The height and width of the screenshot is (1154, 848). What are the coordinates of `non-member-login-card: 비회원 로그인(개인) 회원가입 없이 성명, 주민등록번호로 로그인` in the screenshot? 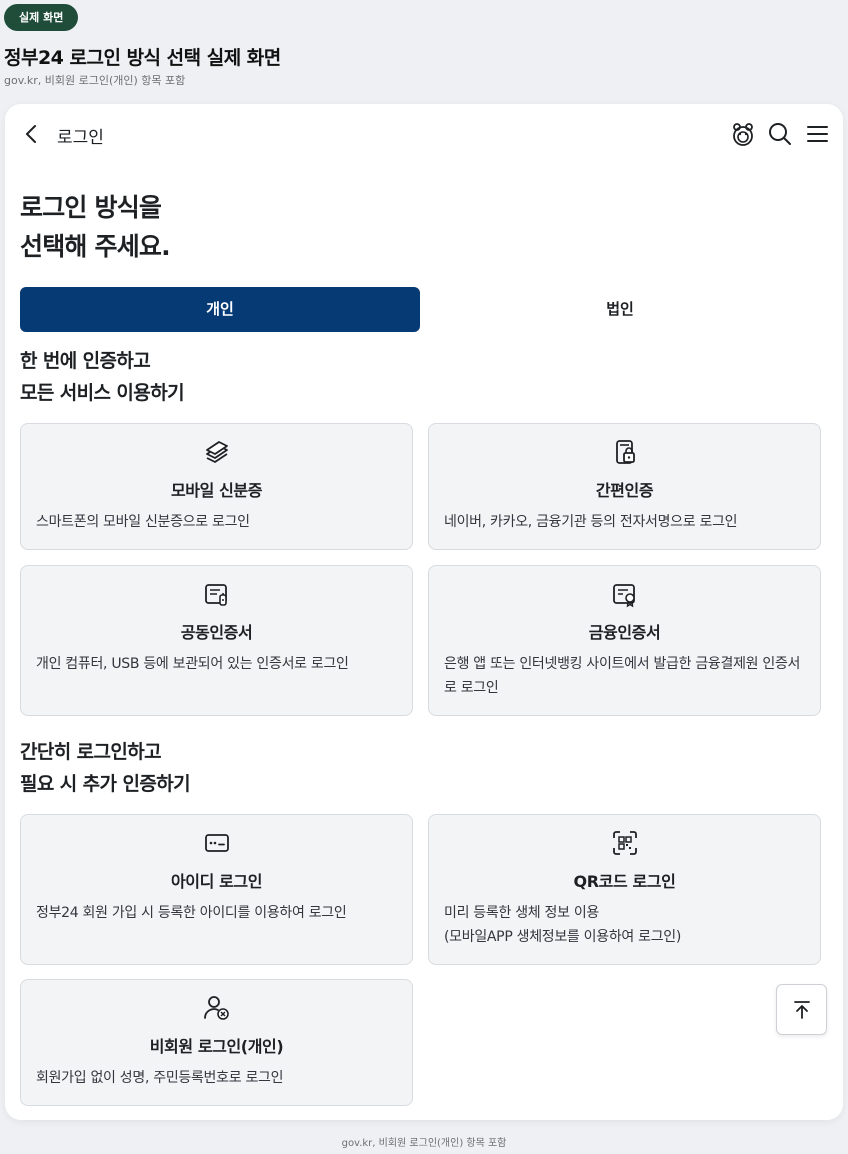 It's located at (216, 1042).